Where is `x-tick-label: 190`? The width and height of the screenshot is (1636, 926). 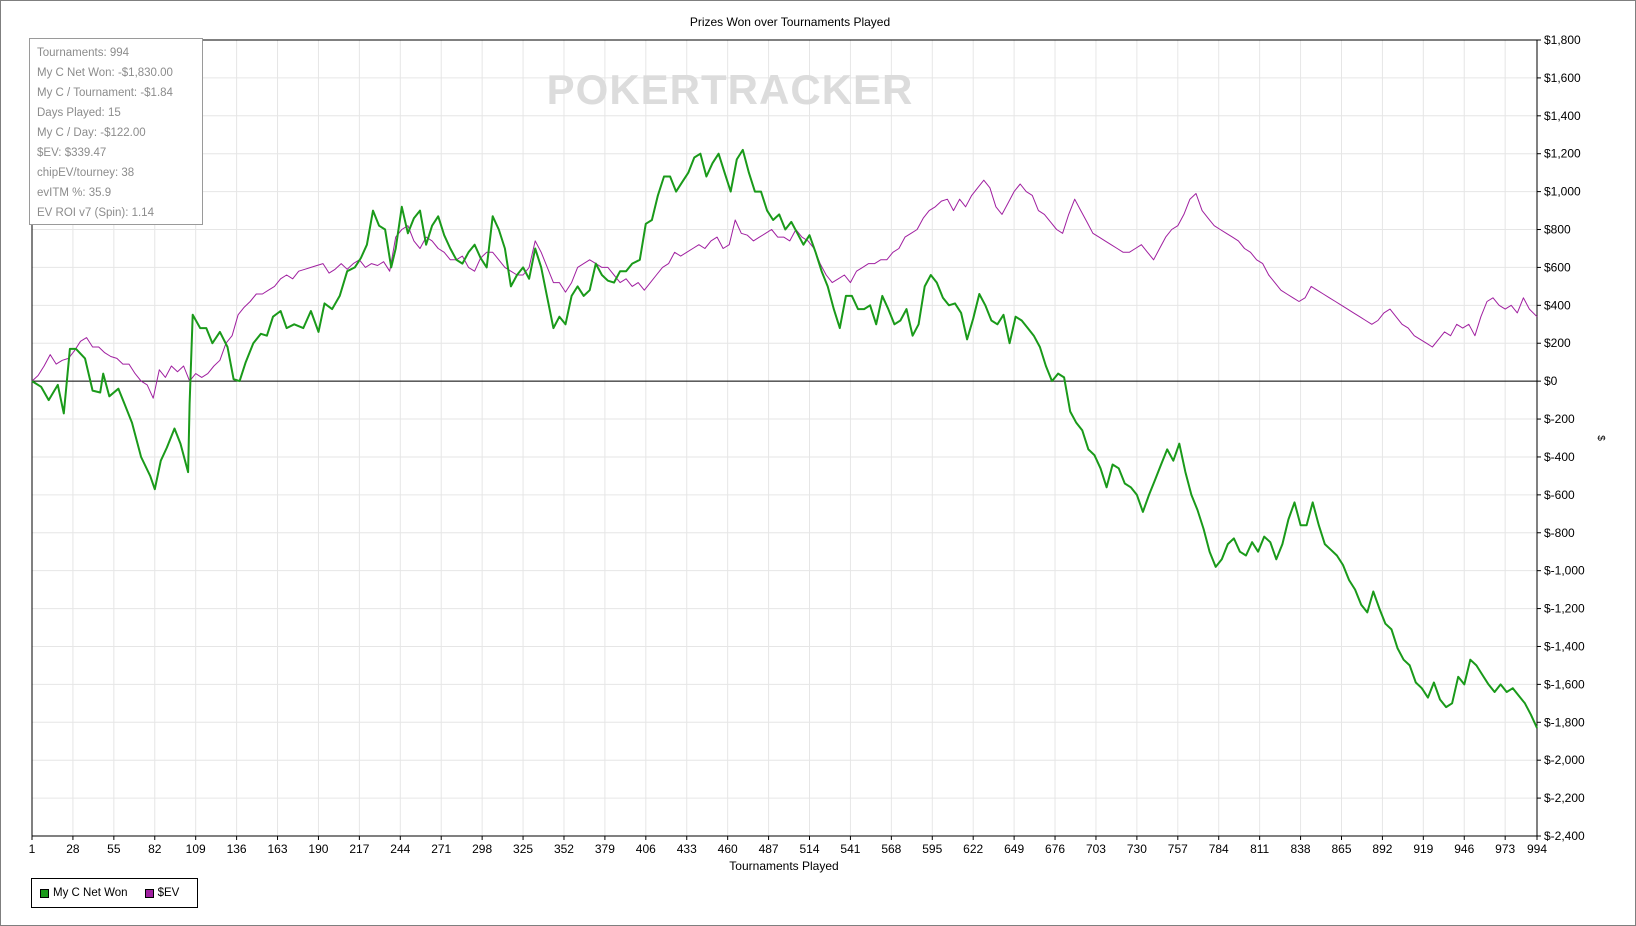
x-tick-label: 190 is located at coordinates (318, 849).